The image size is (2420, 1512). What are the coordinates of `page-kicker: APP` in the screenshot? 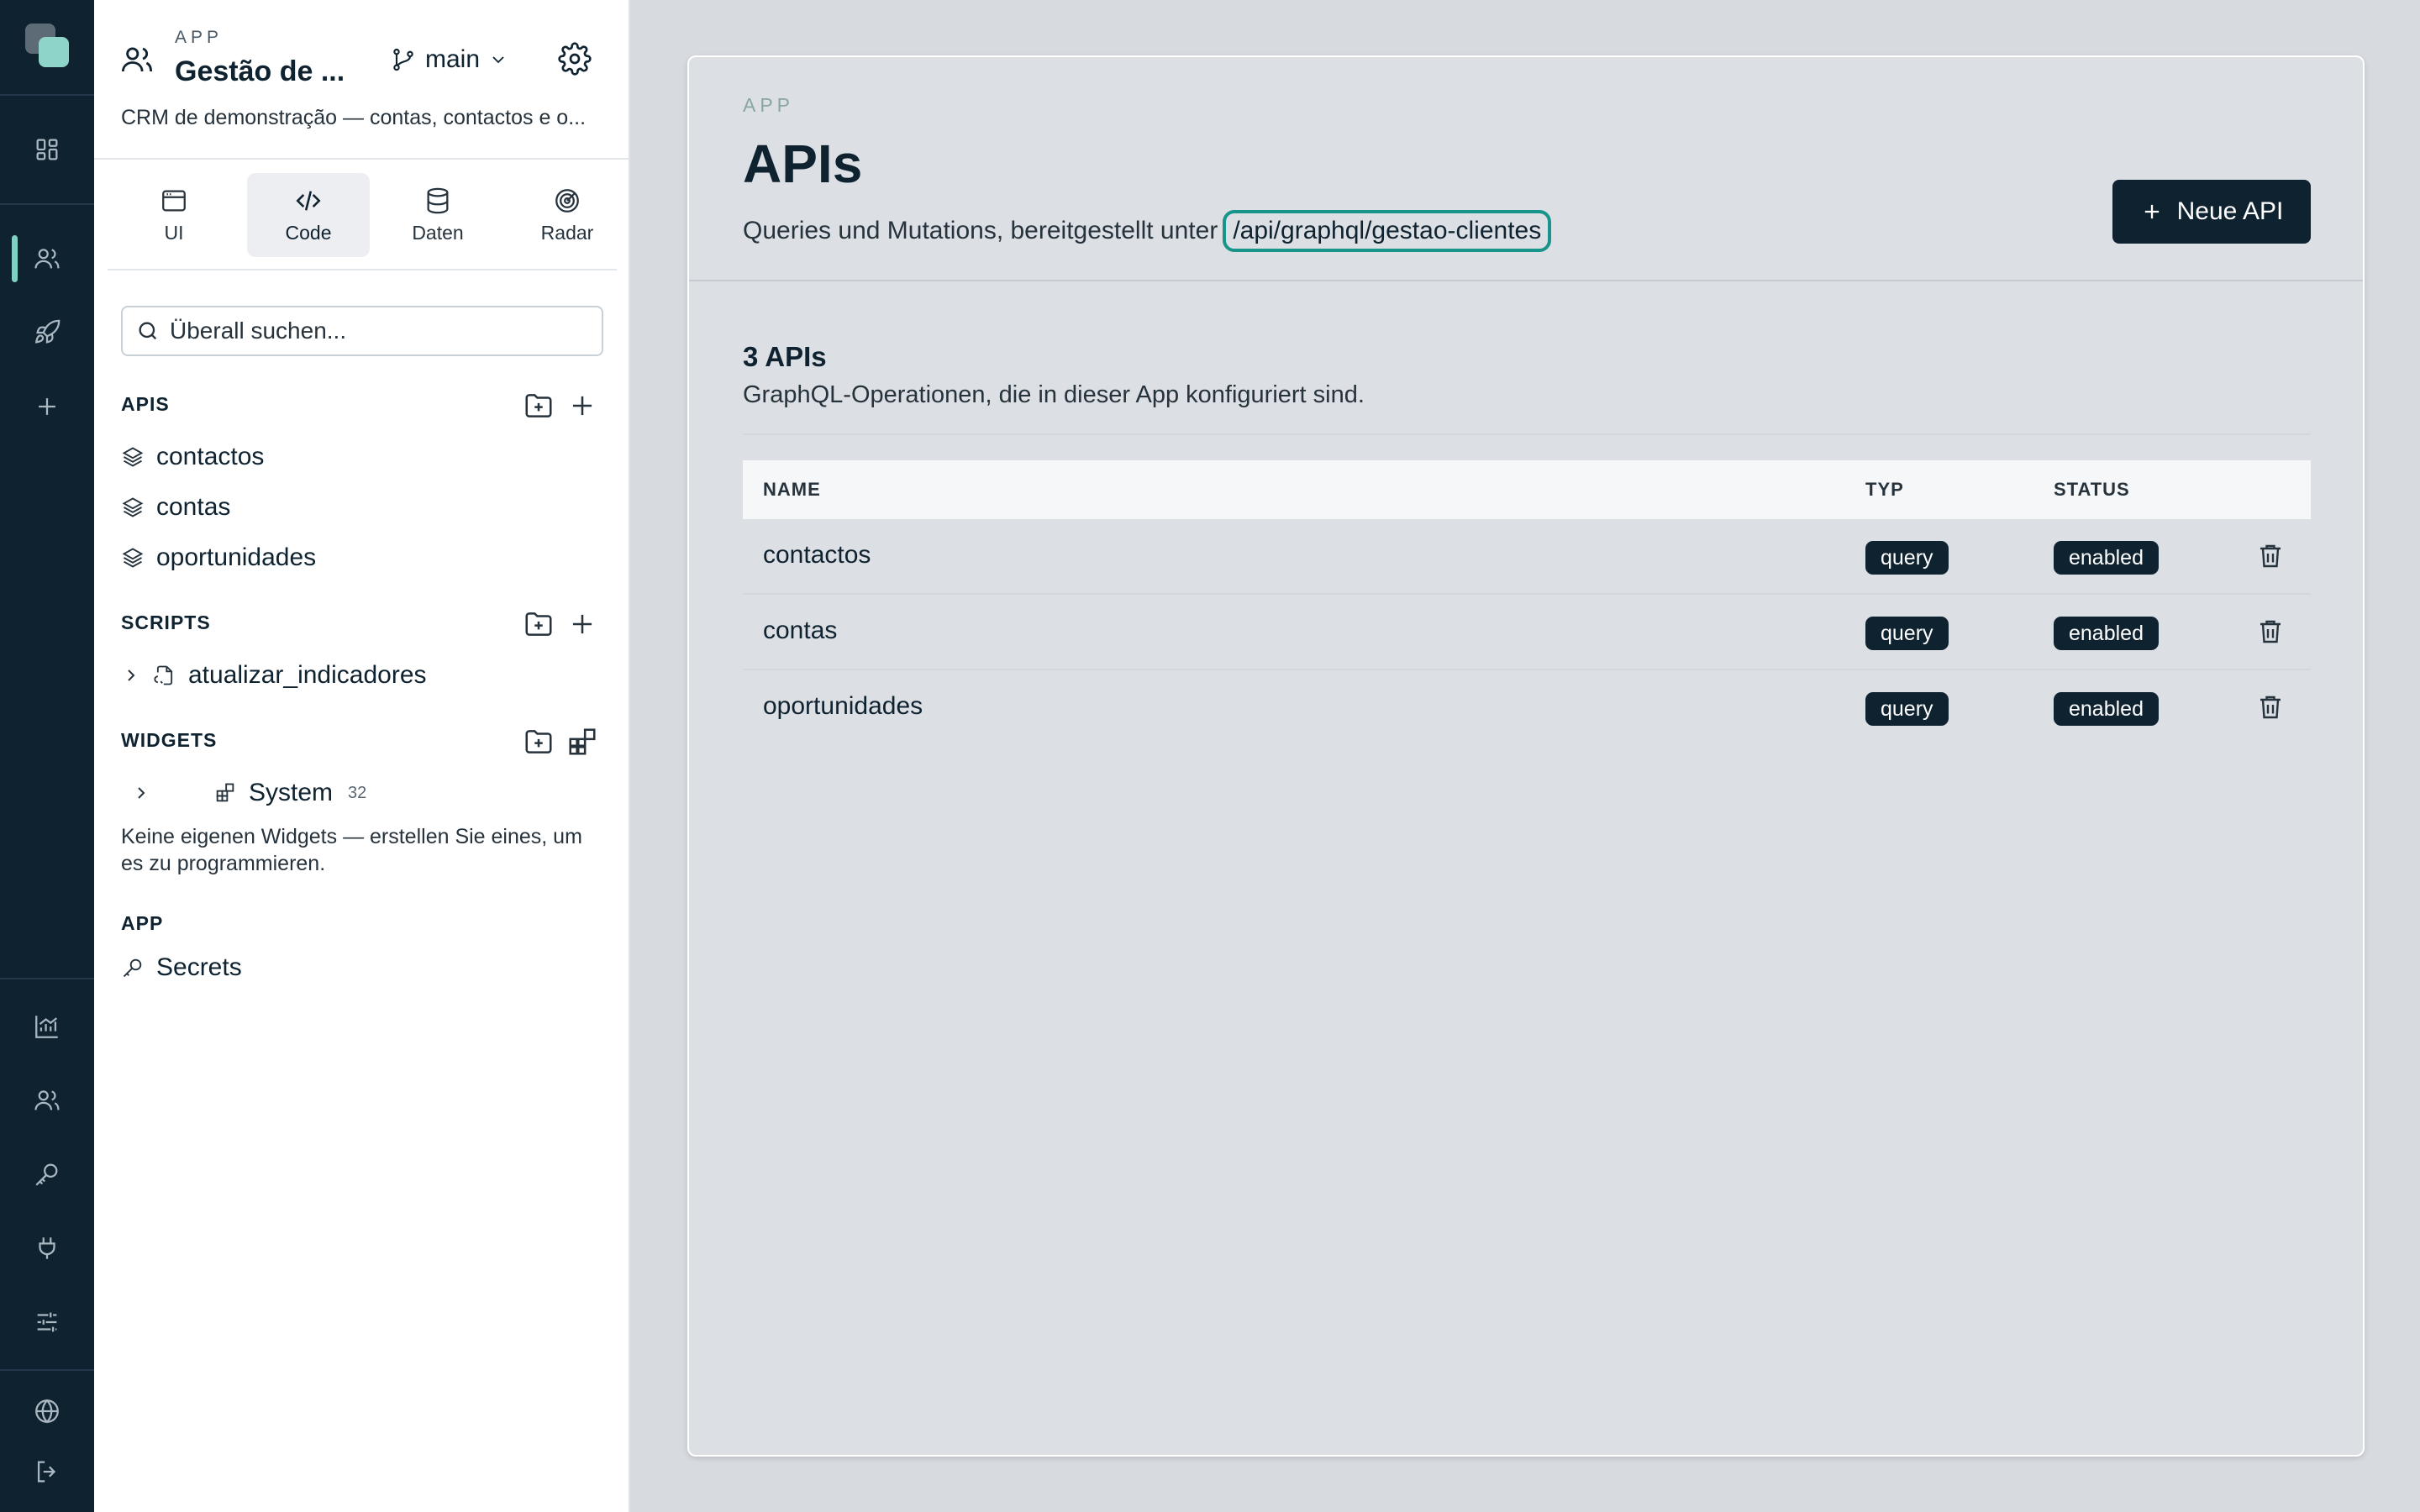 It's located at (769, 105).